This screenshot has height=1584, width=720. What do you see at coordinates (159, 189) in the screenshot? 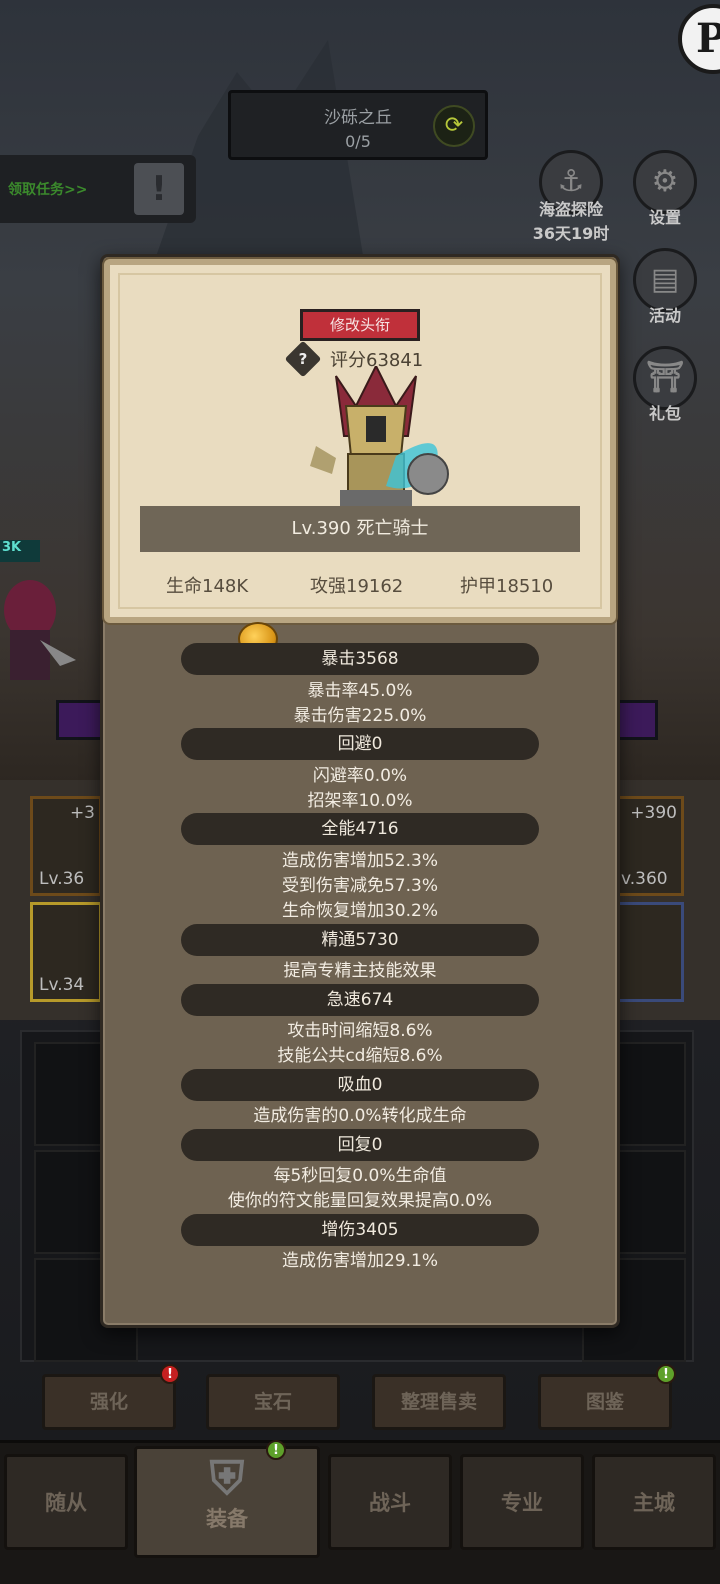
I see `alert-icon: !` at bounding box center [159, 189].